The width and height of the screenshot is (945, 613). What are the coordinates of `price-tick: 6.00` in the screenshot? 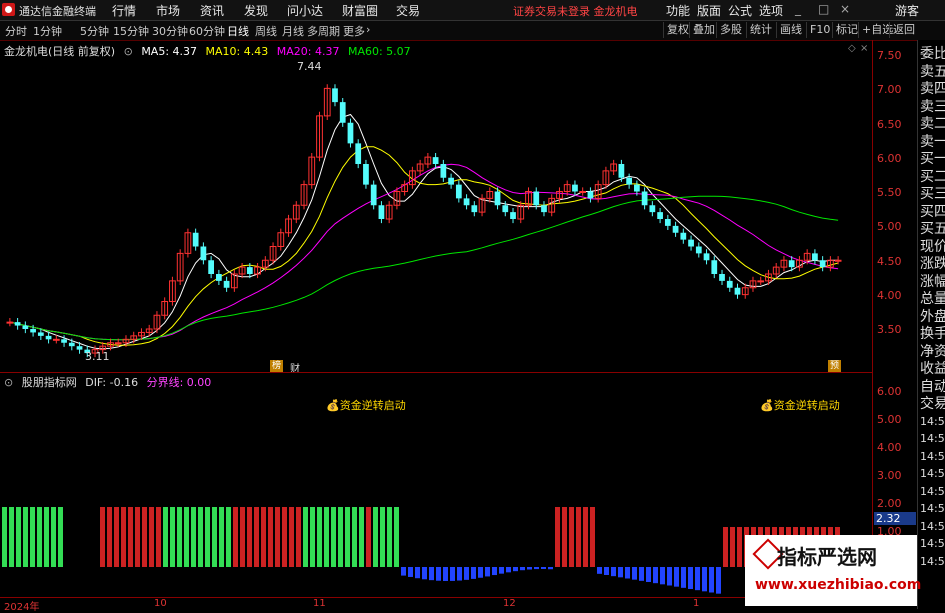 It's located at (889, 158).